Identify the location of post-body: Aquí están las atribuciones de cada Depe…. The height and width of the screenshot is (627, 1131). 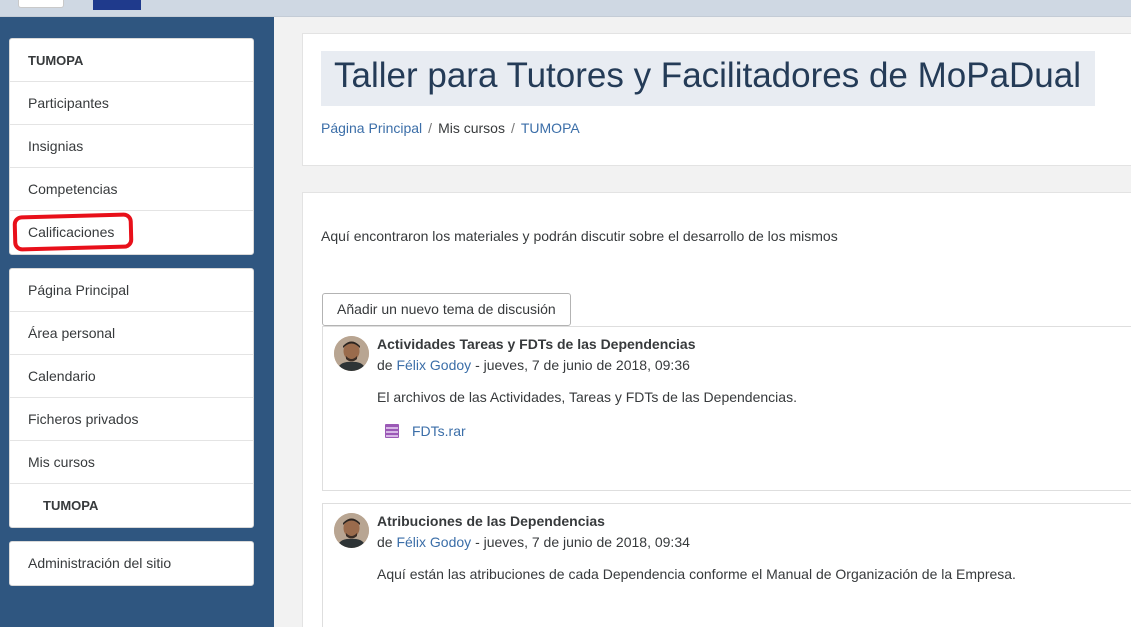
(696, 574).